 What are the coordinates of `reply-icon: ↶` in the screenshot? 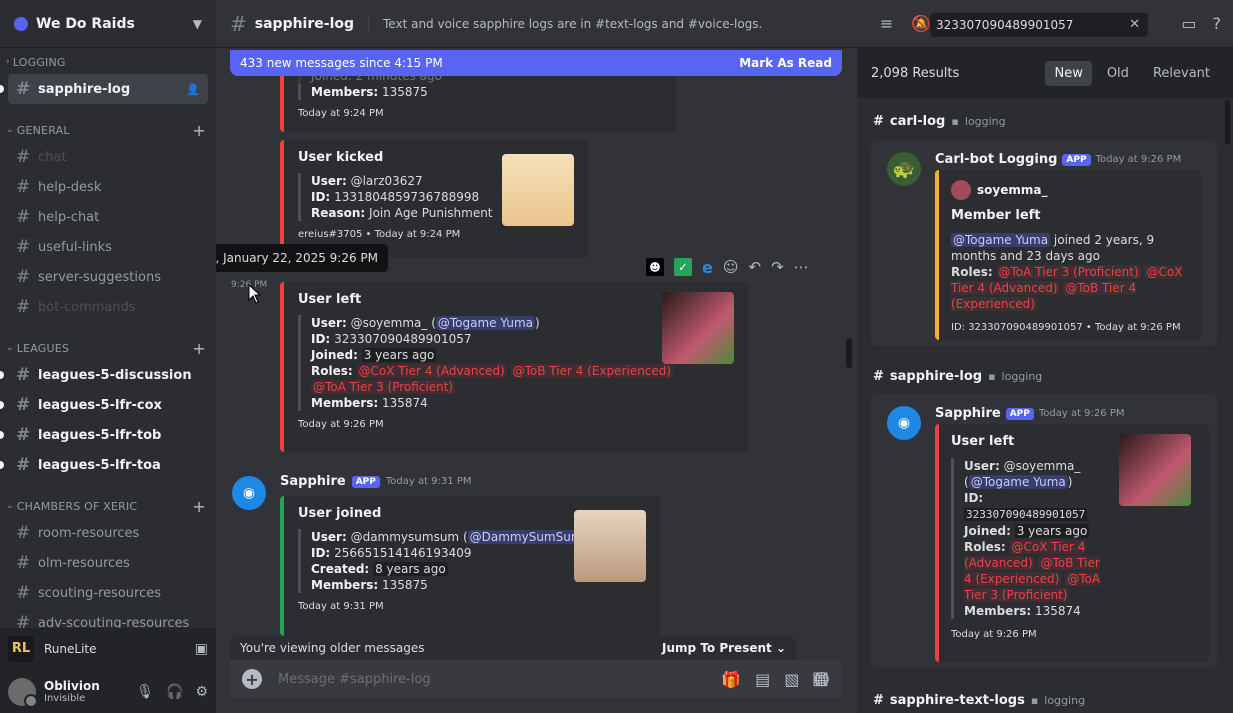 It's located at (755, 267).